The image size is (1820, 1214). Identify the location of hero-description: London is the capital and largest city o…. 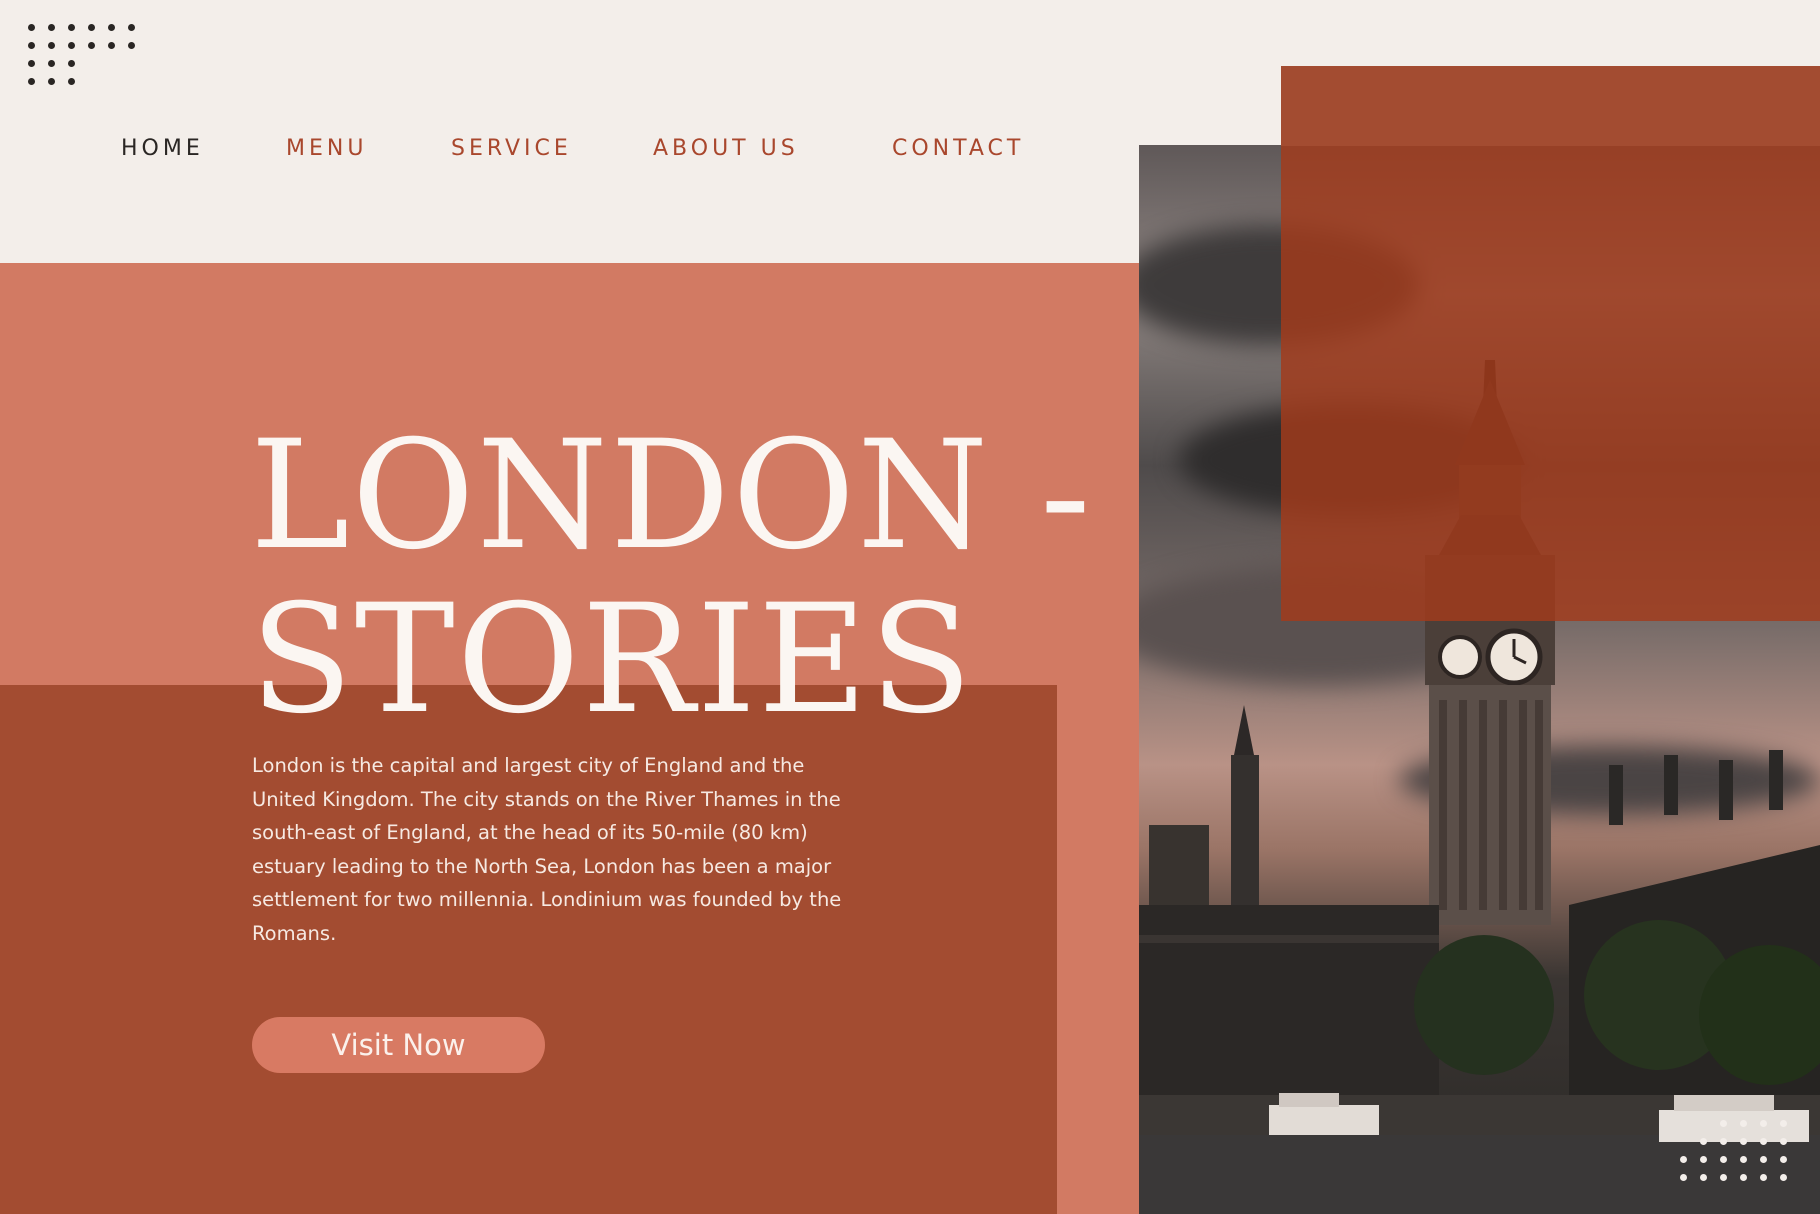
(547, 849).